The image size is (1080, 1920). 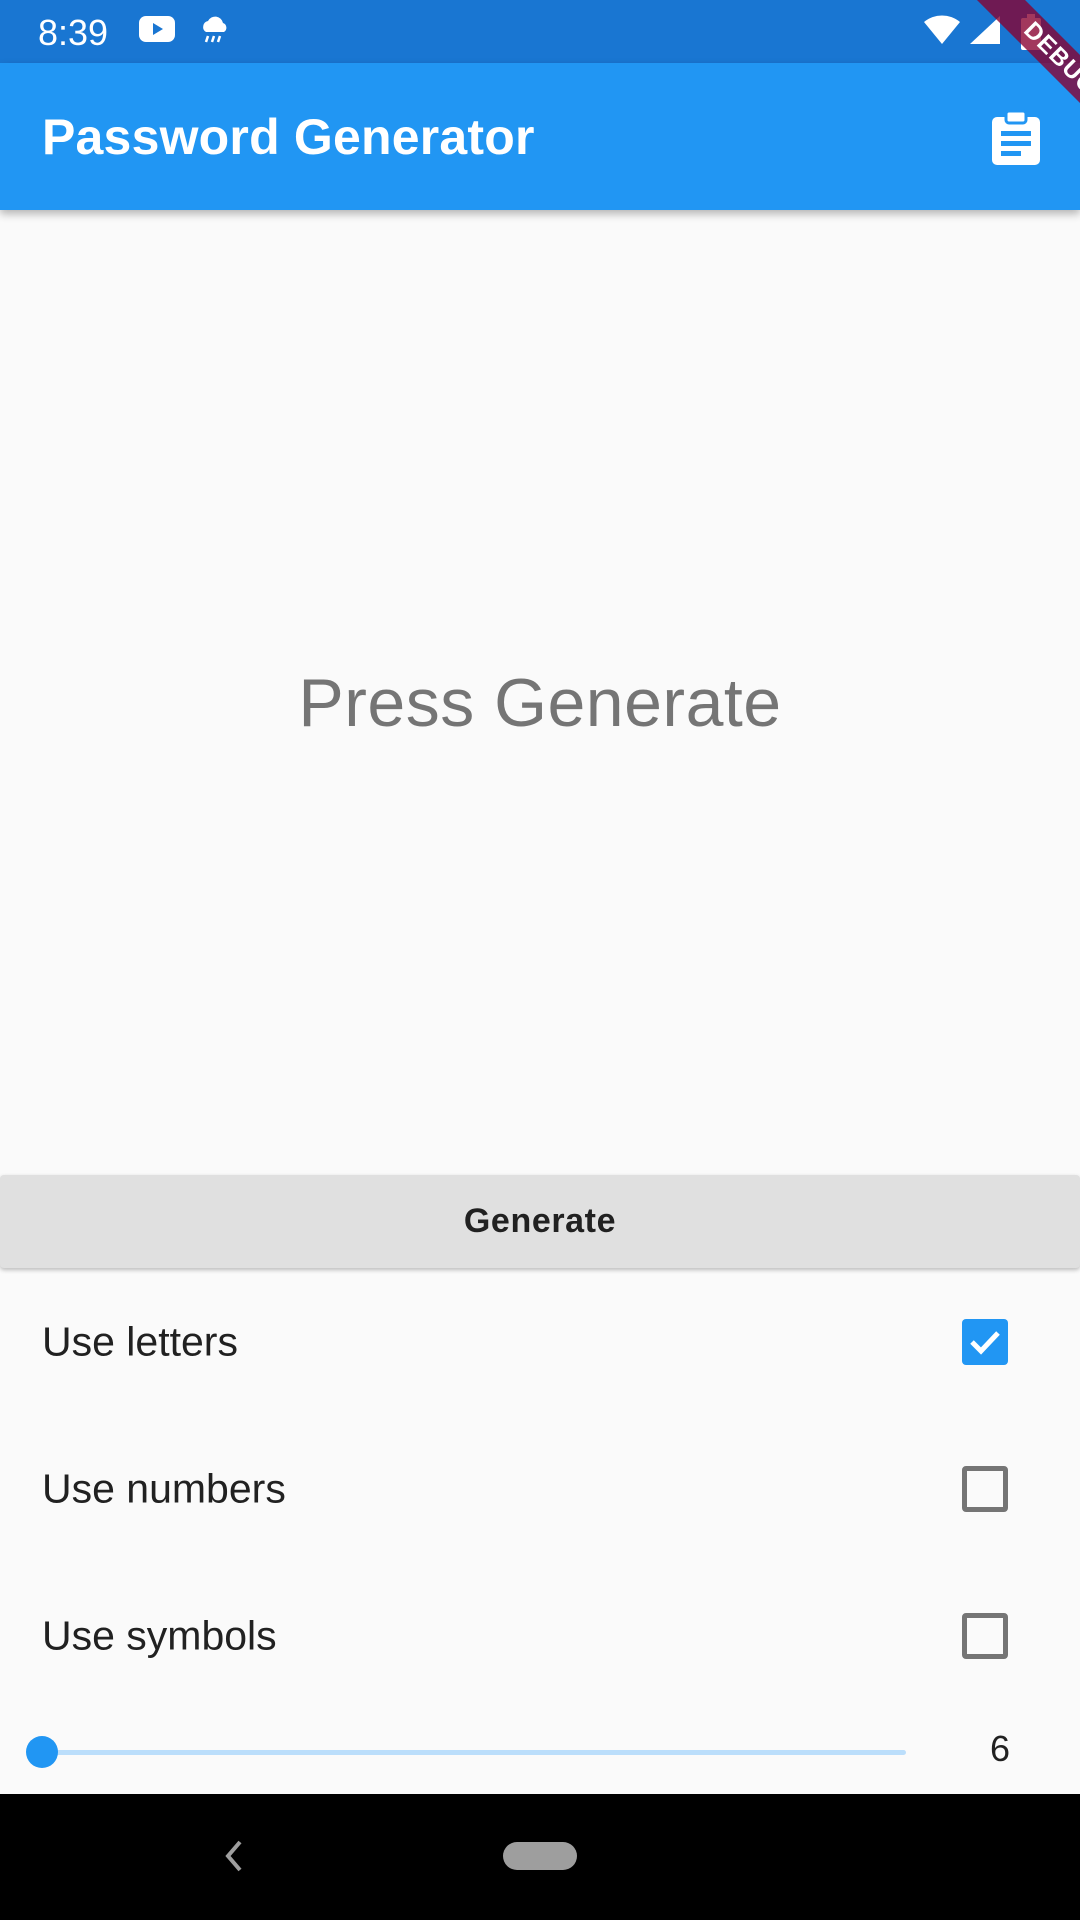 What do you see at coordinates (474, 1752) in the screenshot?
I see `slider-track` at bounding box center [474, 1752].